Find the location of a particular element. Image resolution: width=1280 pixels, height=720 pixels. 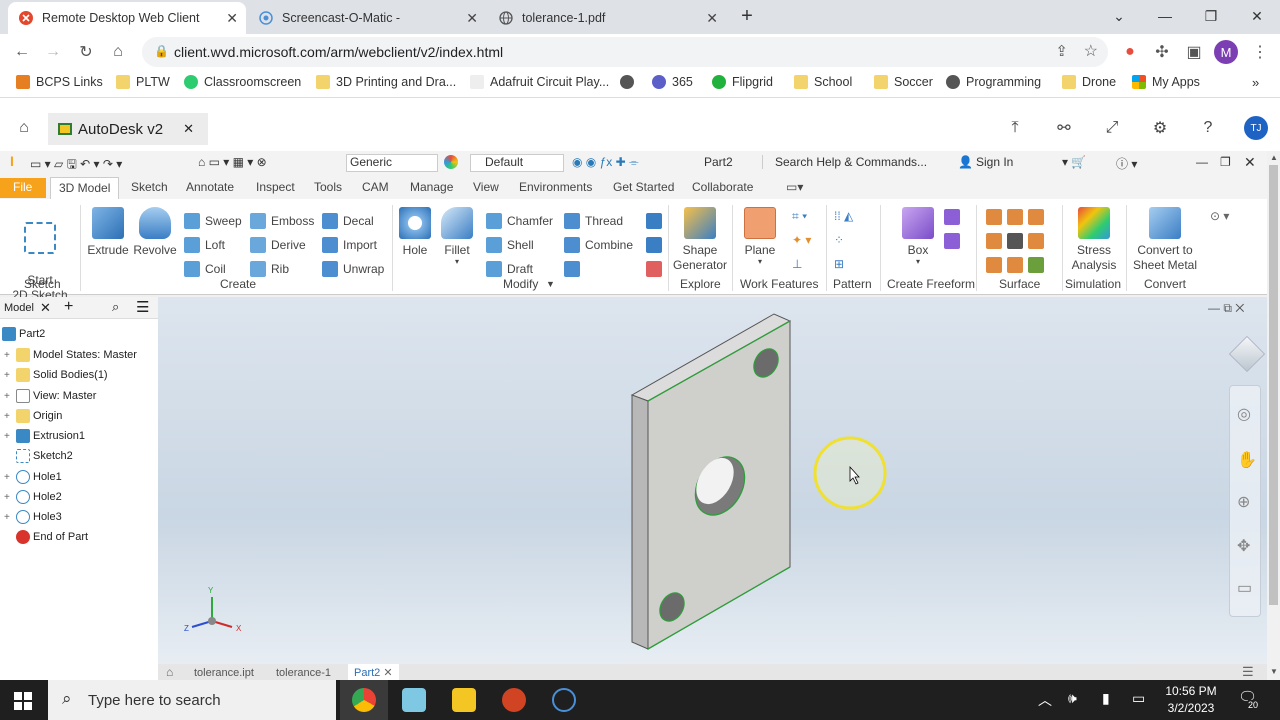

tab-tools: Tools is located at coordinates (328, 187).